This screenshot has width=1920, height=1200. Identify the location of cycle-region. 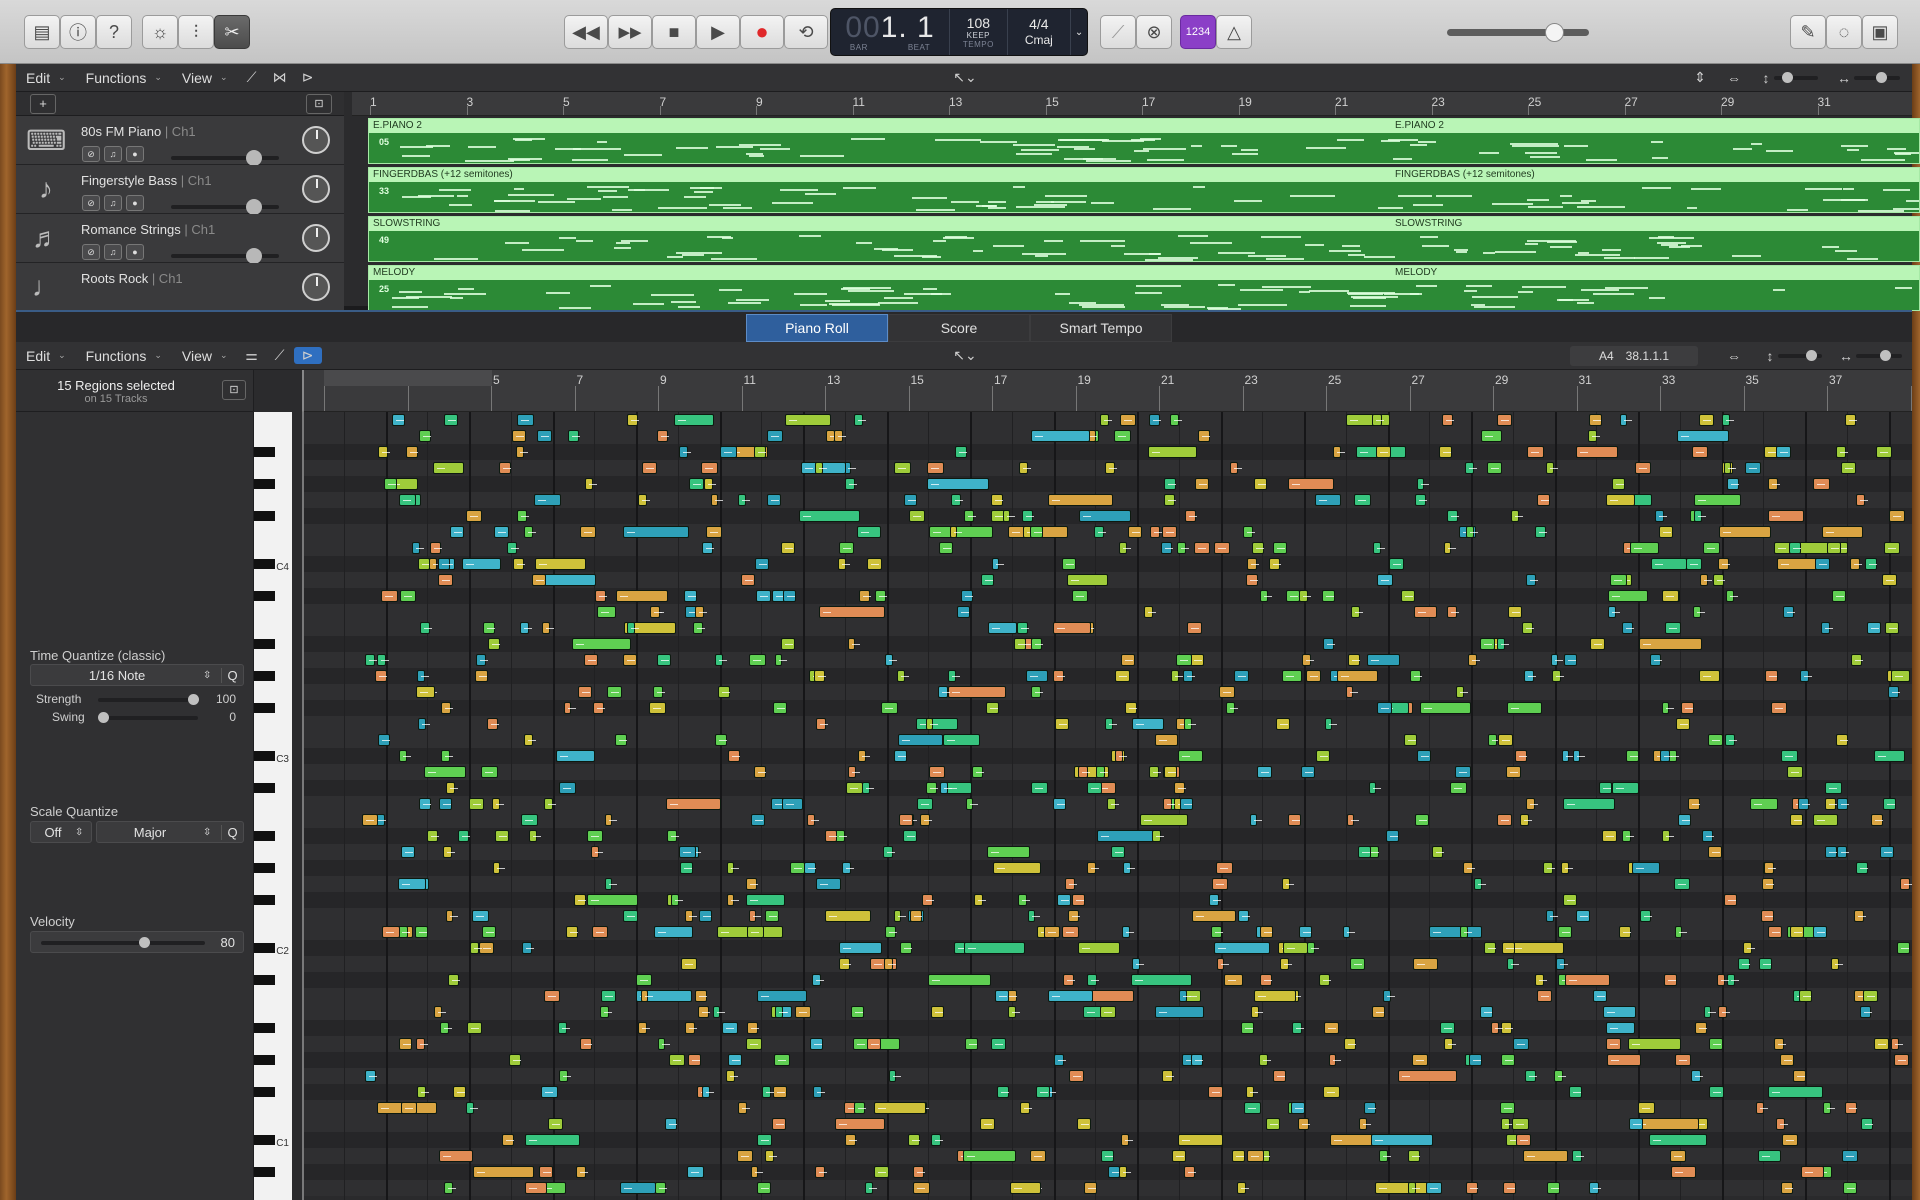
(408, 378).